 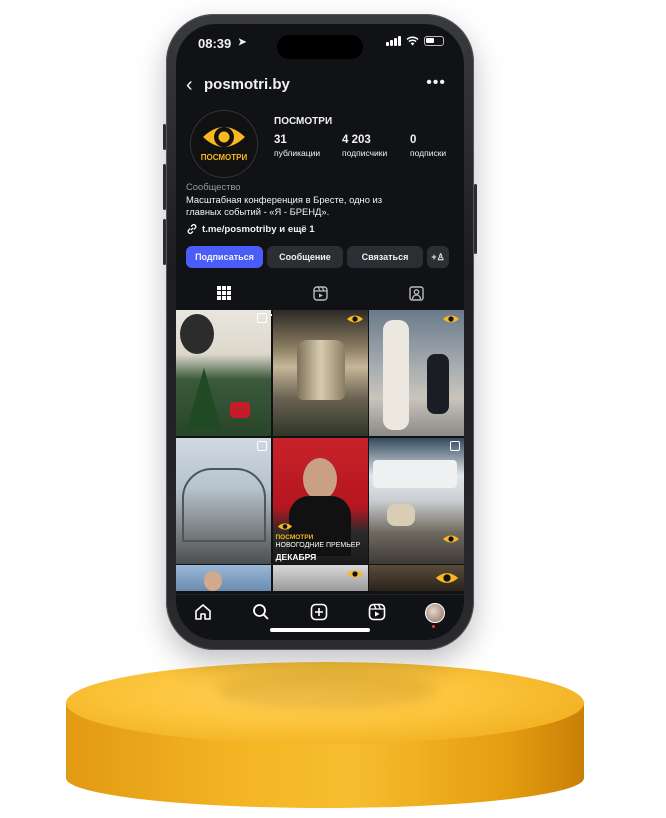 I want to click on stat-following: 0 подписки, so click(x=437, y=146).